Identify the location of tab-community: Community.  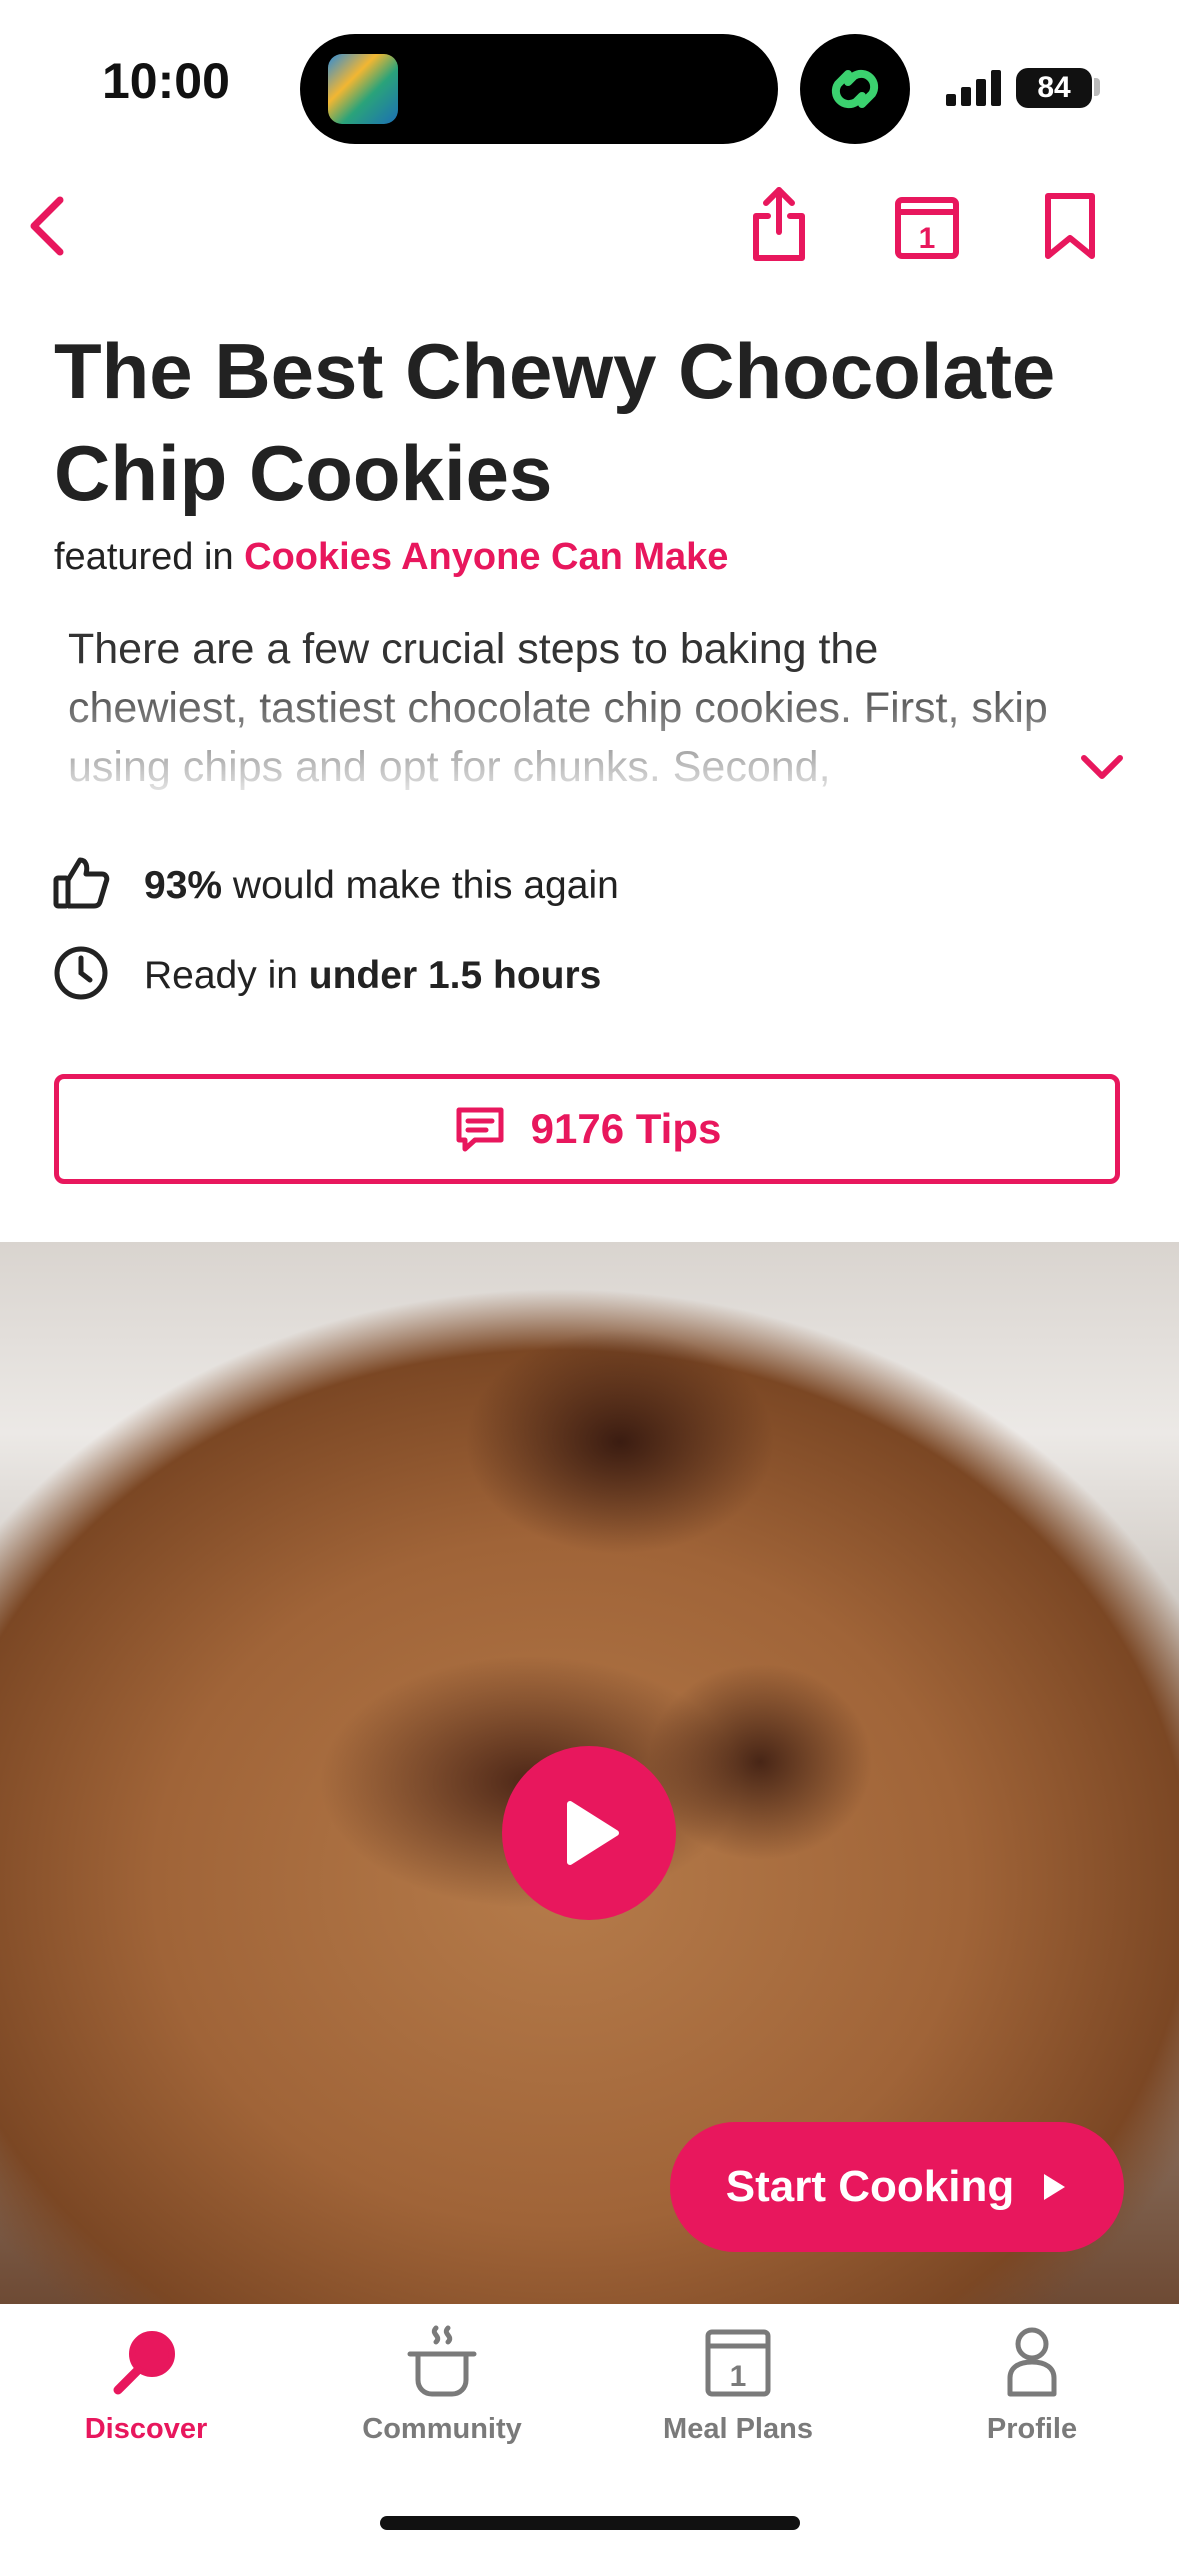
(442, 2385).